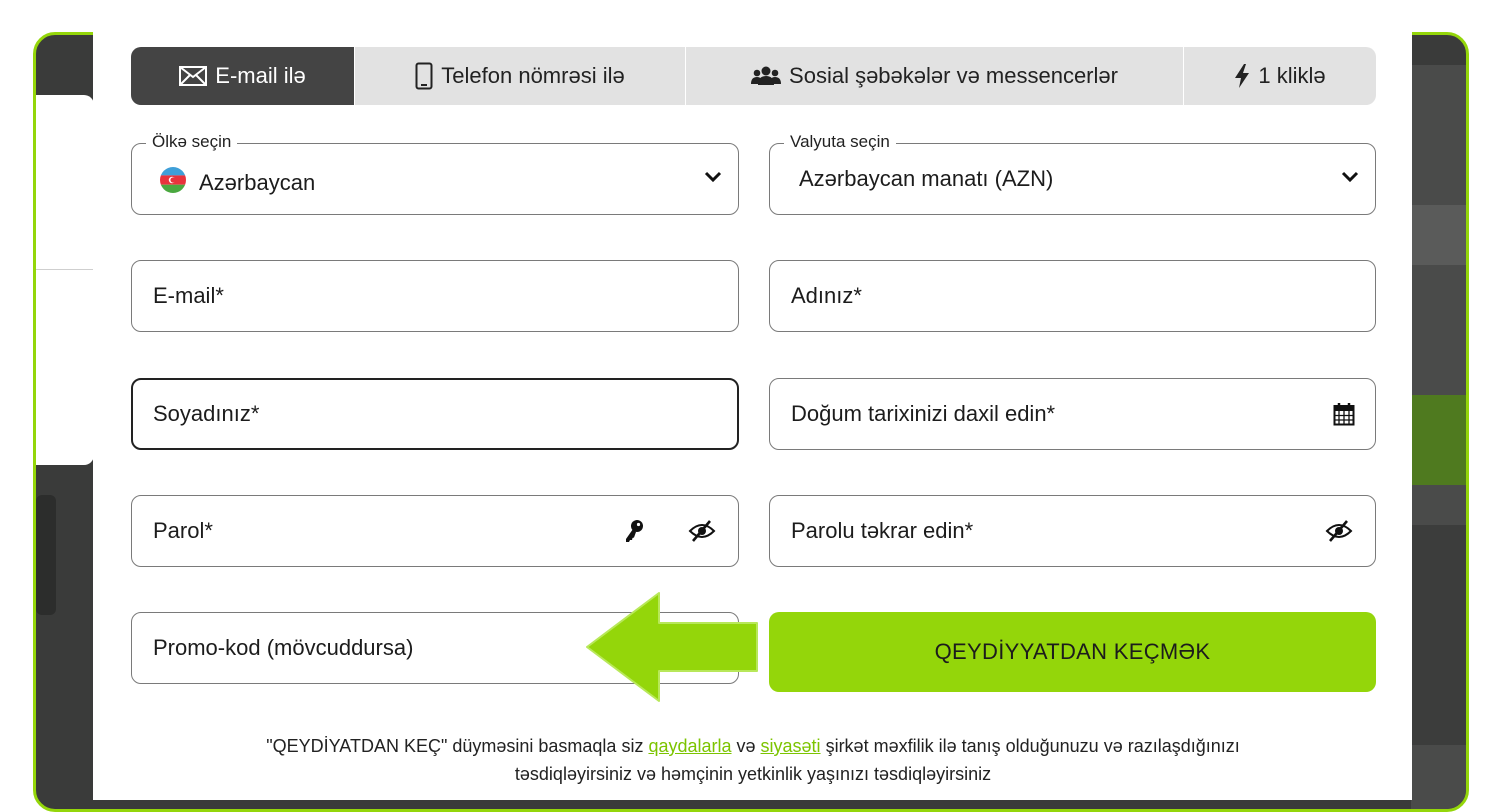  What do you see at coordinates (1292, 75) in the screenshot?
I see `tab-one-click-label: 1 kliklə` at bounding box center [1292, 75].